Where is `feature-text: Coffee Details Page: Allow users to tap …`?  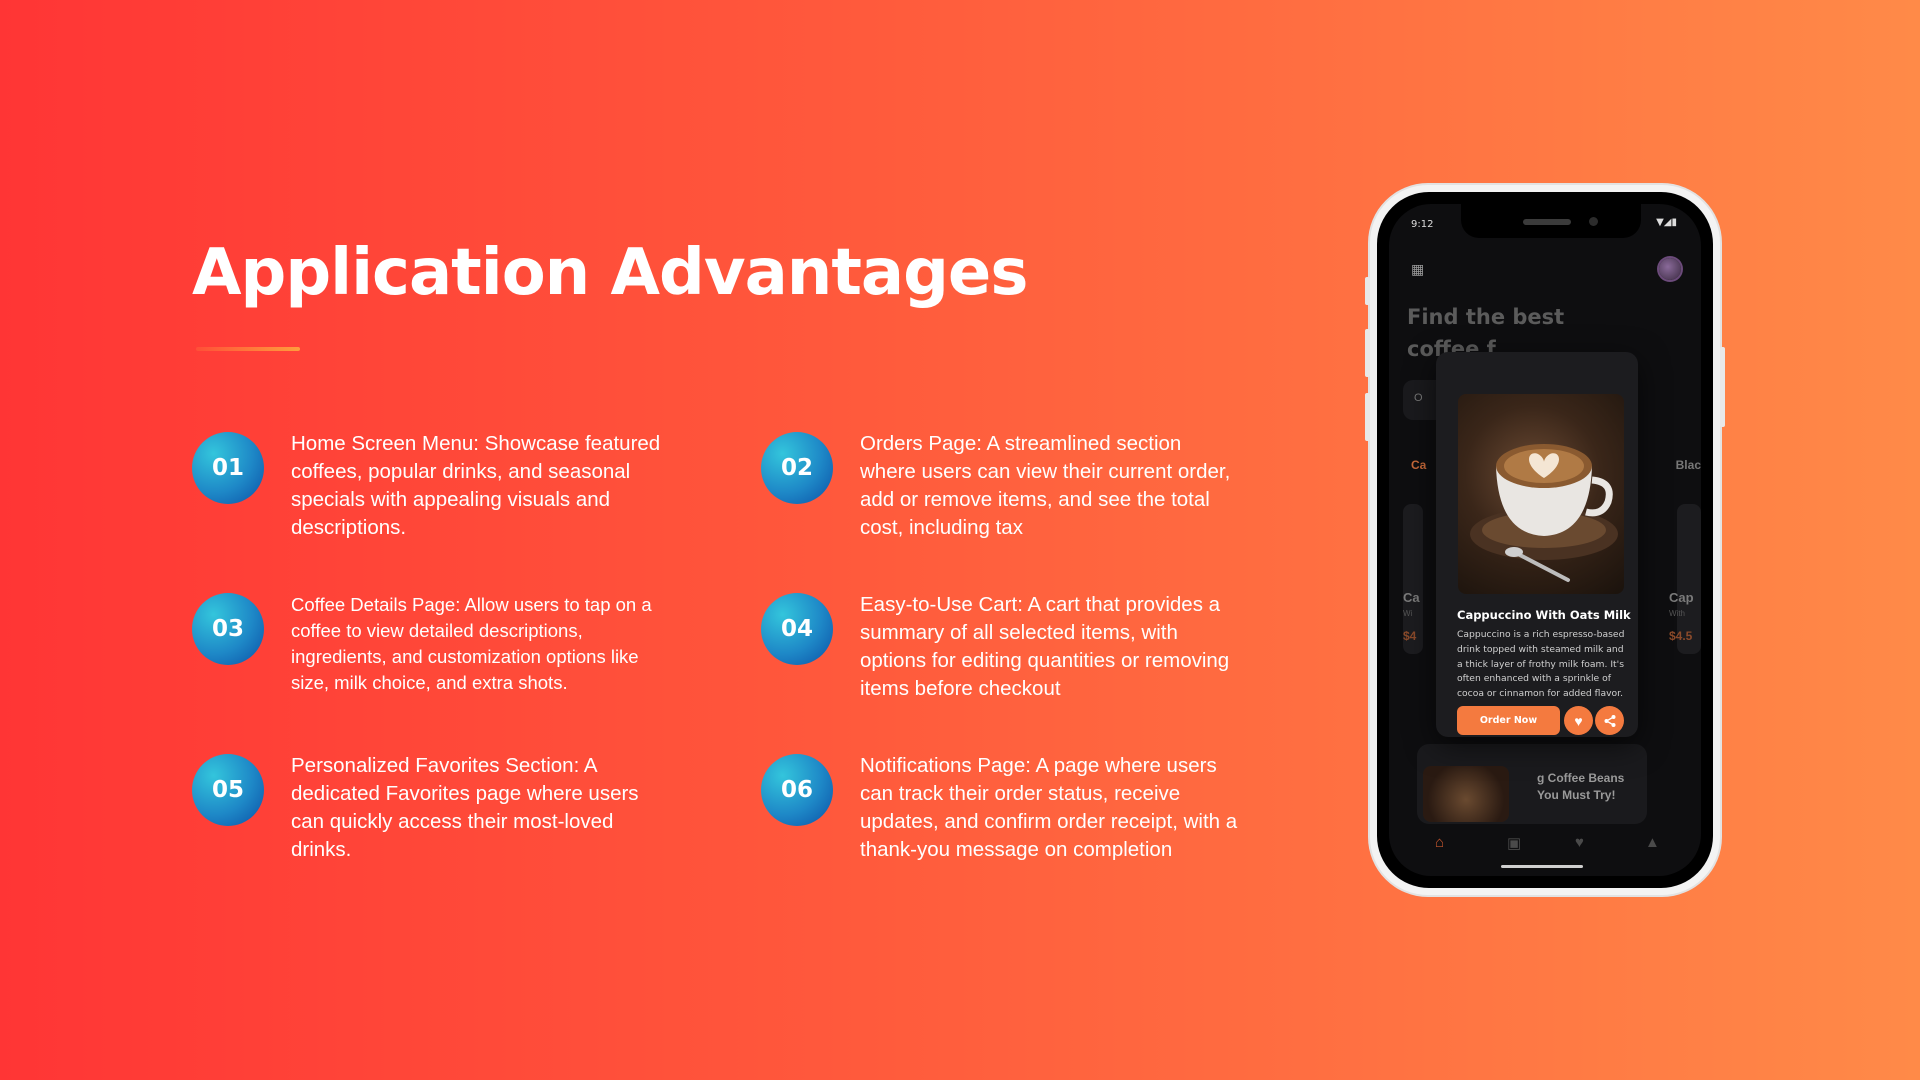 feature-text: Coffee Details Page: Allow users to tap … is located at coordinates (471, 643).